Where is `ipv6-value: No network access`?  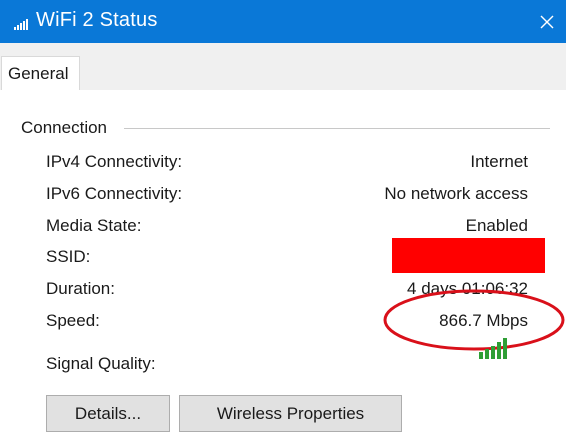 ipv6-value: No network access is located at coordinates (456, 193).